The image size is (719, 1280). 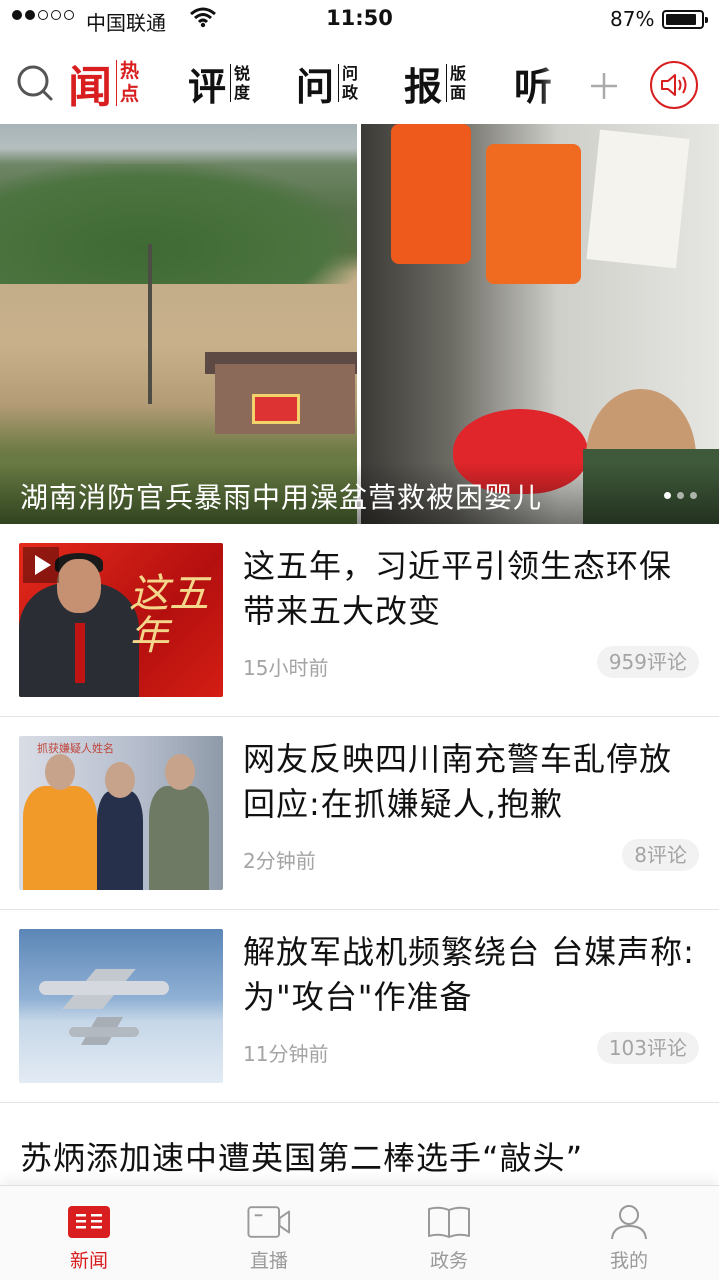 What do you see at coordinates (35, 83) in the screenshot?
I see `search-icon` at bounding box center [35, 83].